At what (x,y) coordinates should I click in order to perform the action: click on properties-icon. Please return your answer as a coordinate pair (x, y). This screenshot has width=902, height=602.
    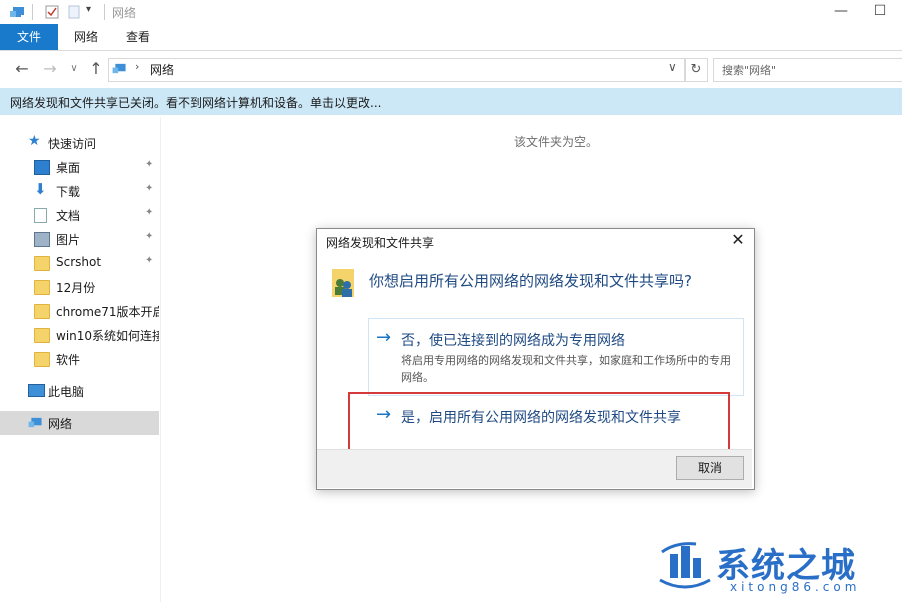
    Looking at the image, I should click on (52, 12).